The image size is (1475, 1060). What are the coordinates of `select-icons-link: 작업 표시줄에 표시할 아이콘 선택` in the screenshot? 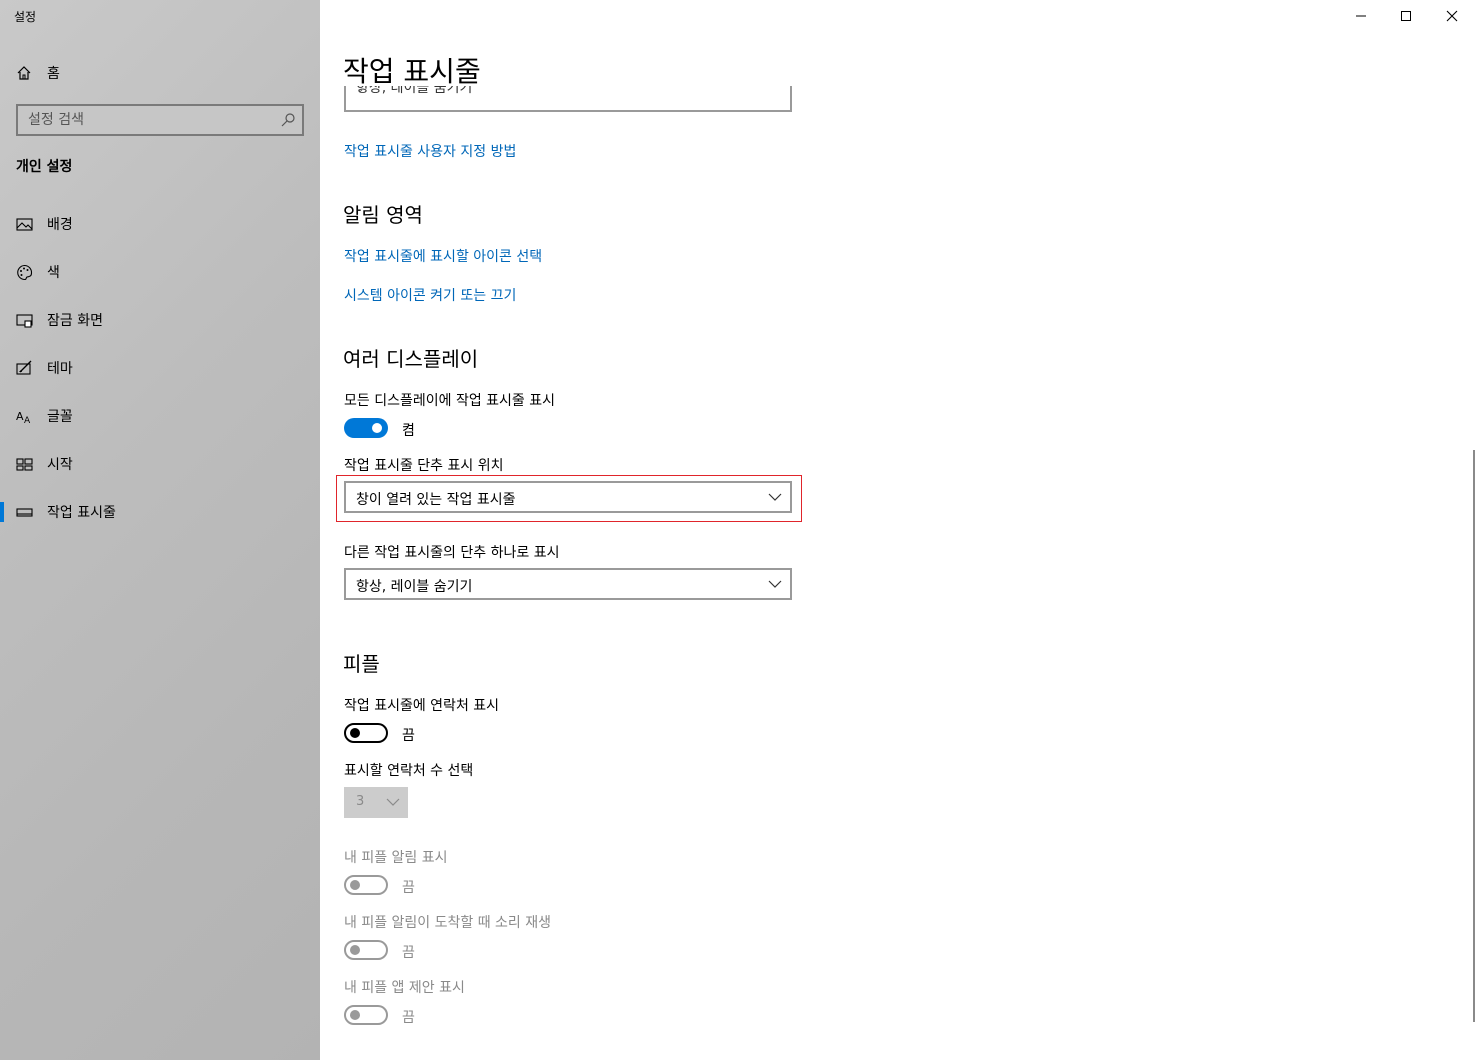 It's located at (443, 256).